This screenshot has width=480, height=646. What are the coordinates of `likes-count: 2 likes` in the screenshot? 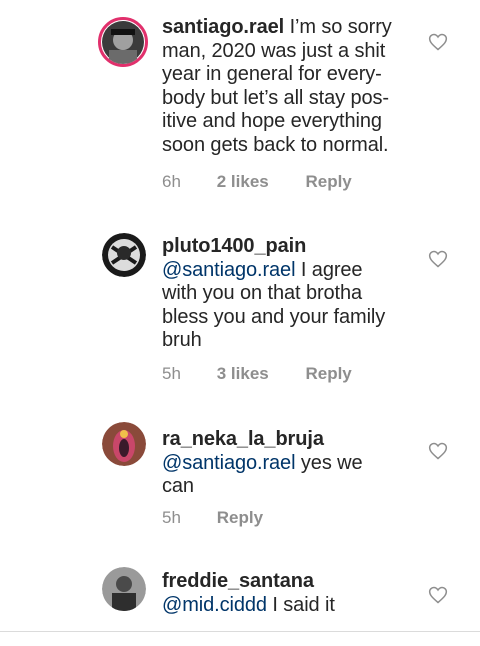 It's located at (259, 182).